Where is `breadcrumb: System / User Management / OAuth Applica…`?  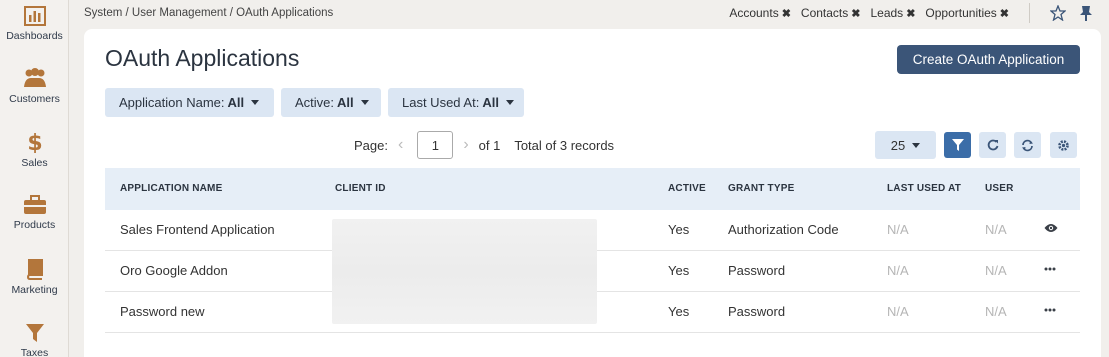 breadcrumb: System / User Management / OAuth Applica… is located at coordinates (209, 13).